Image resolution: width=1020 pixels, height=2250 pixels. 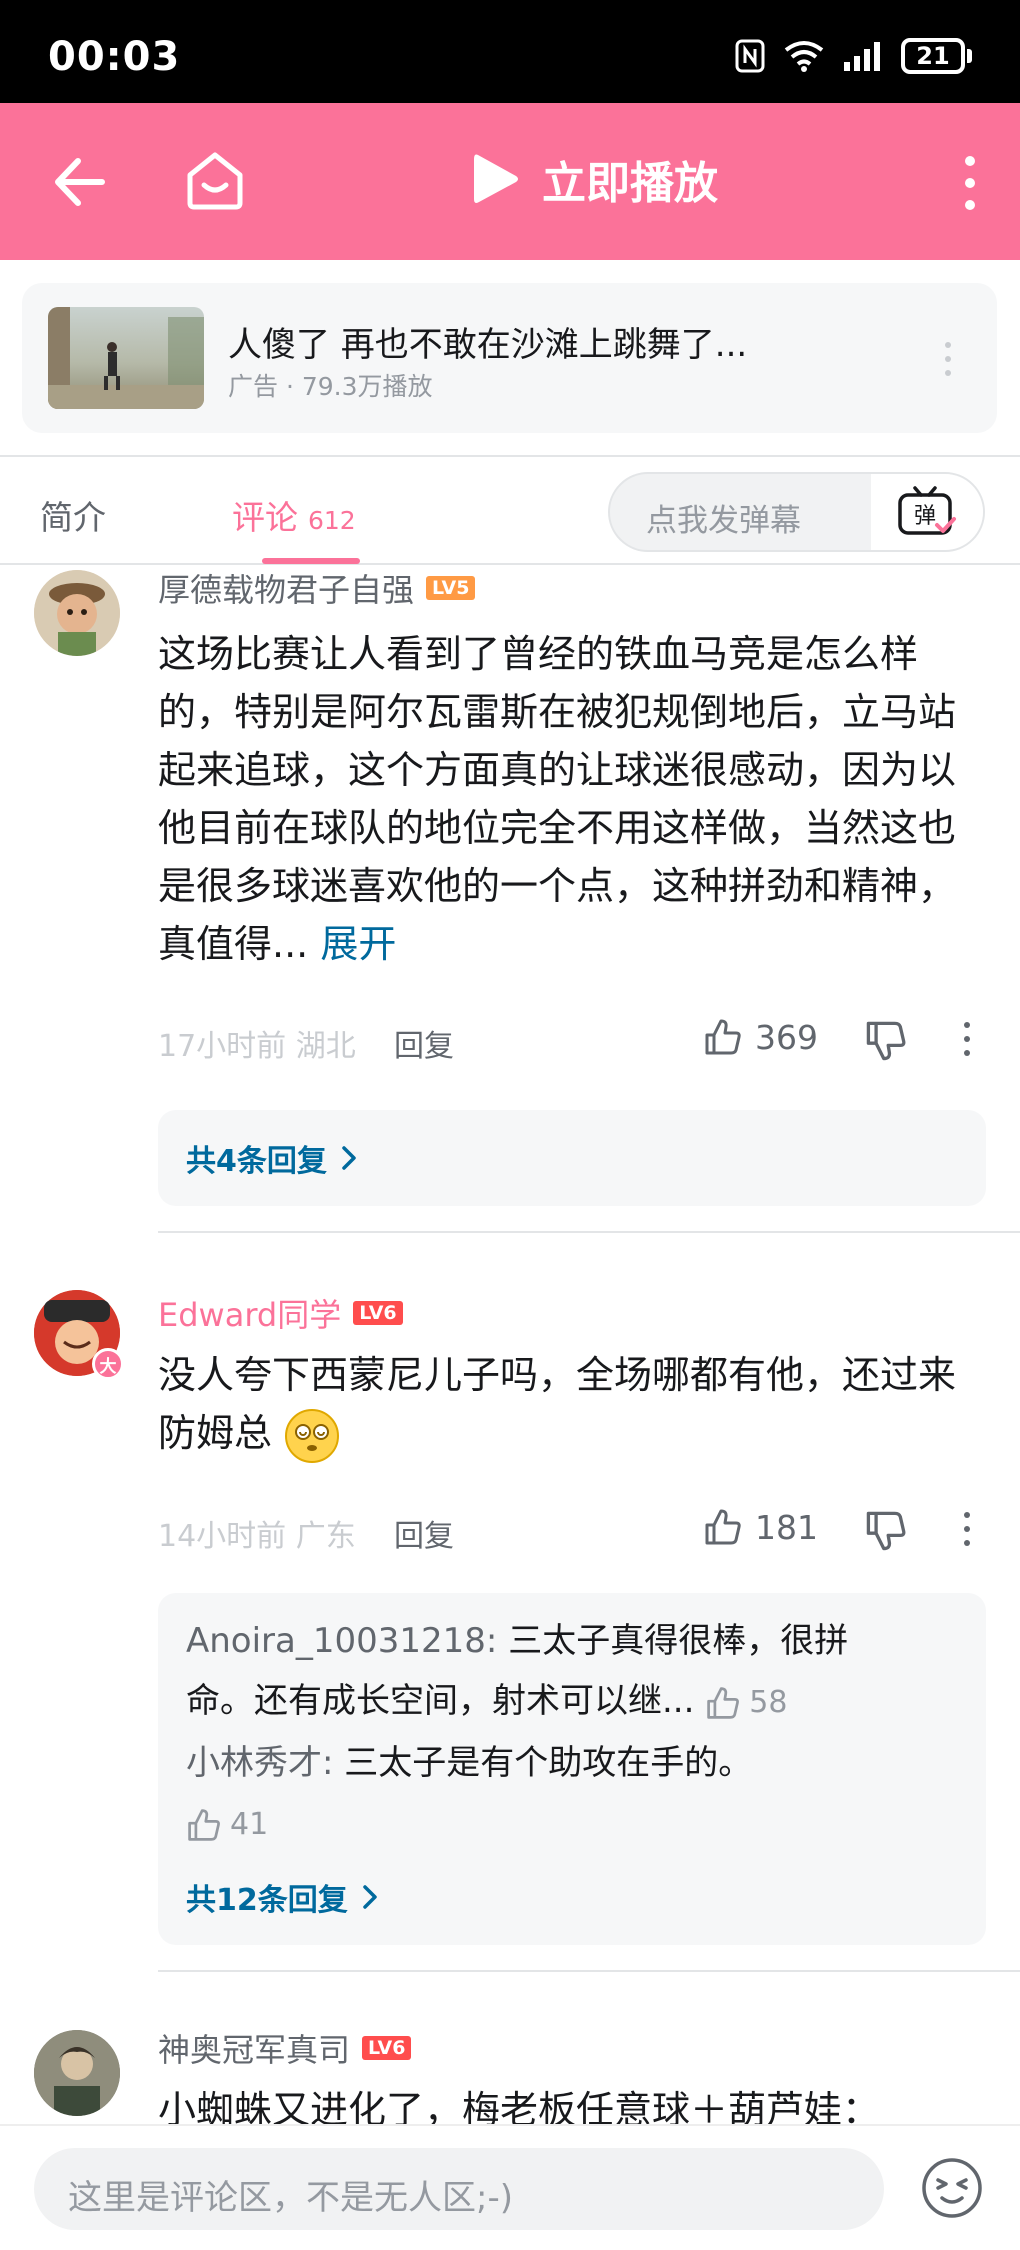 What do you see at coordinates (332, 520) in the screenshot?
I see `tab-comments-count: 612` at bounding box center [332, 520].